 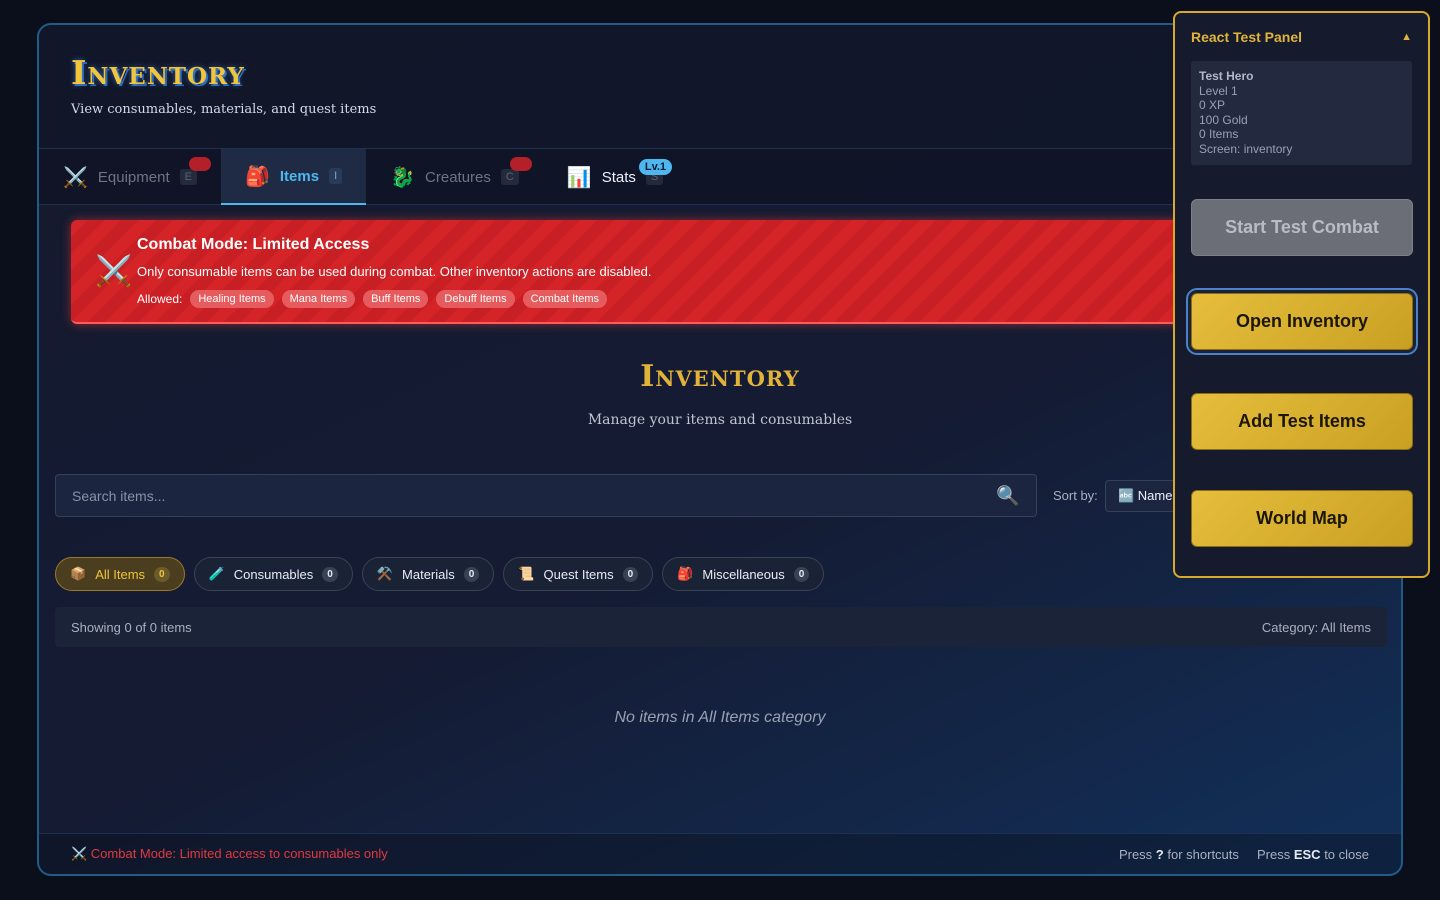 I want to click on dragon-icon: 🐉, so click(x=403, y=177).